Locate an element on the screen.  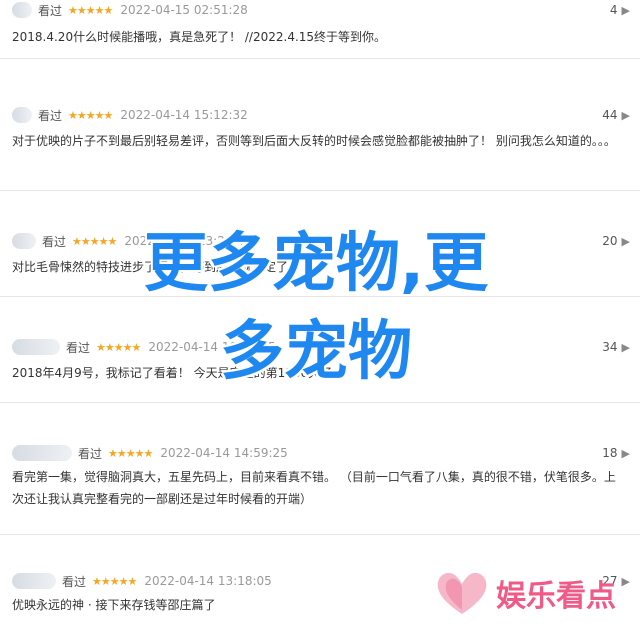
vote-count: 44 ▶ is located at coordinates (616, 115).